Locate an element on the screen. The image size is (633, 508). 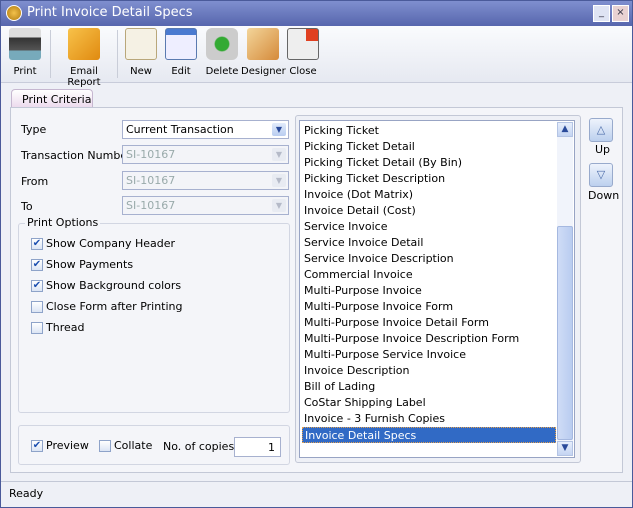
option-checkbox: Close Form after Printing is located at coordinates (107, 307).